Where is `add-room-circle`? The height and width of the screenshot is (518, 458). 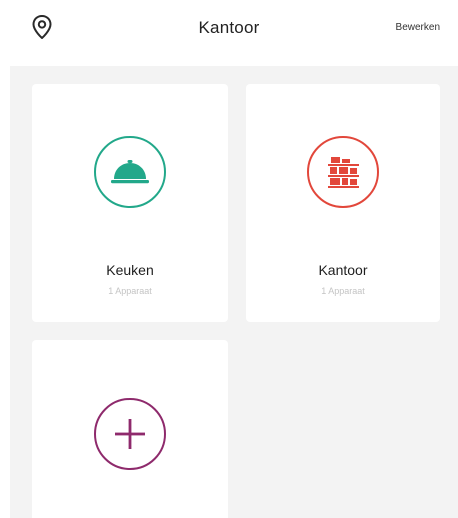
add-room-circle is located at coordinates (130, 434).